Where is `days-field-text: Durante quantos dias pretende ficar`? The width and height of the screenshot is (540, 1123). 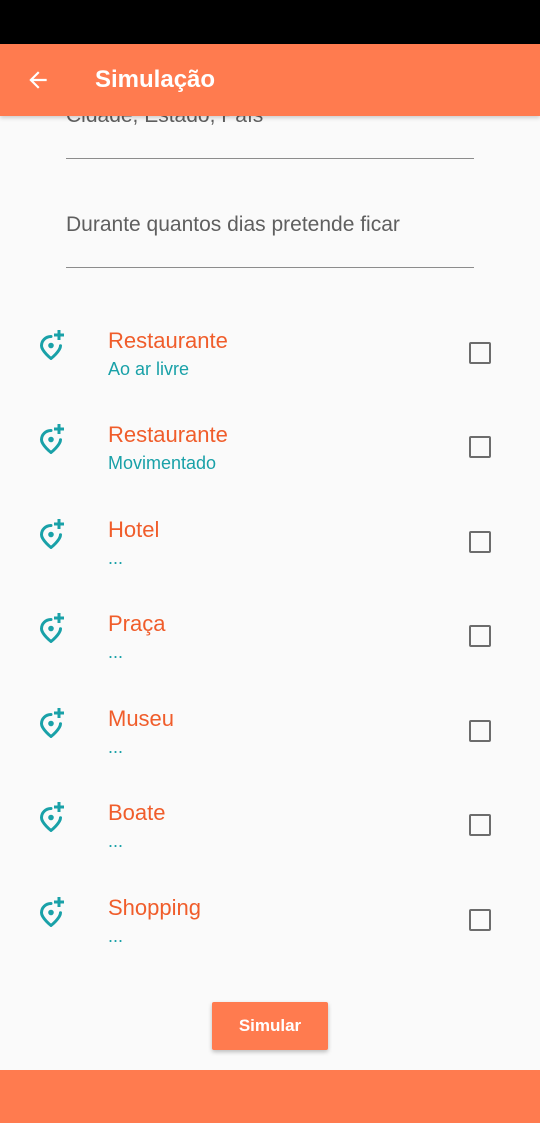
days-field-text: Durante quantos dias pretende ficar is located at coordinates (233, 224).